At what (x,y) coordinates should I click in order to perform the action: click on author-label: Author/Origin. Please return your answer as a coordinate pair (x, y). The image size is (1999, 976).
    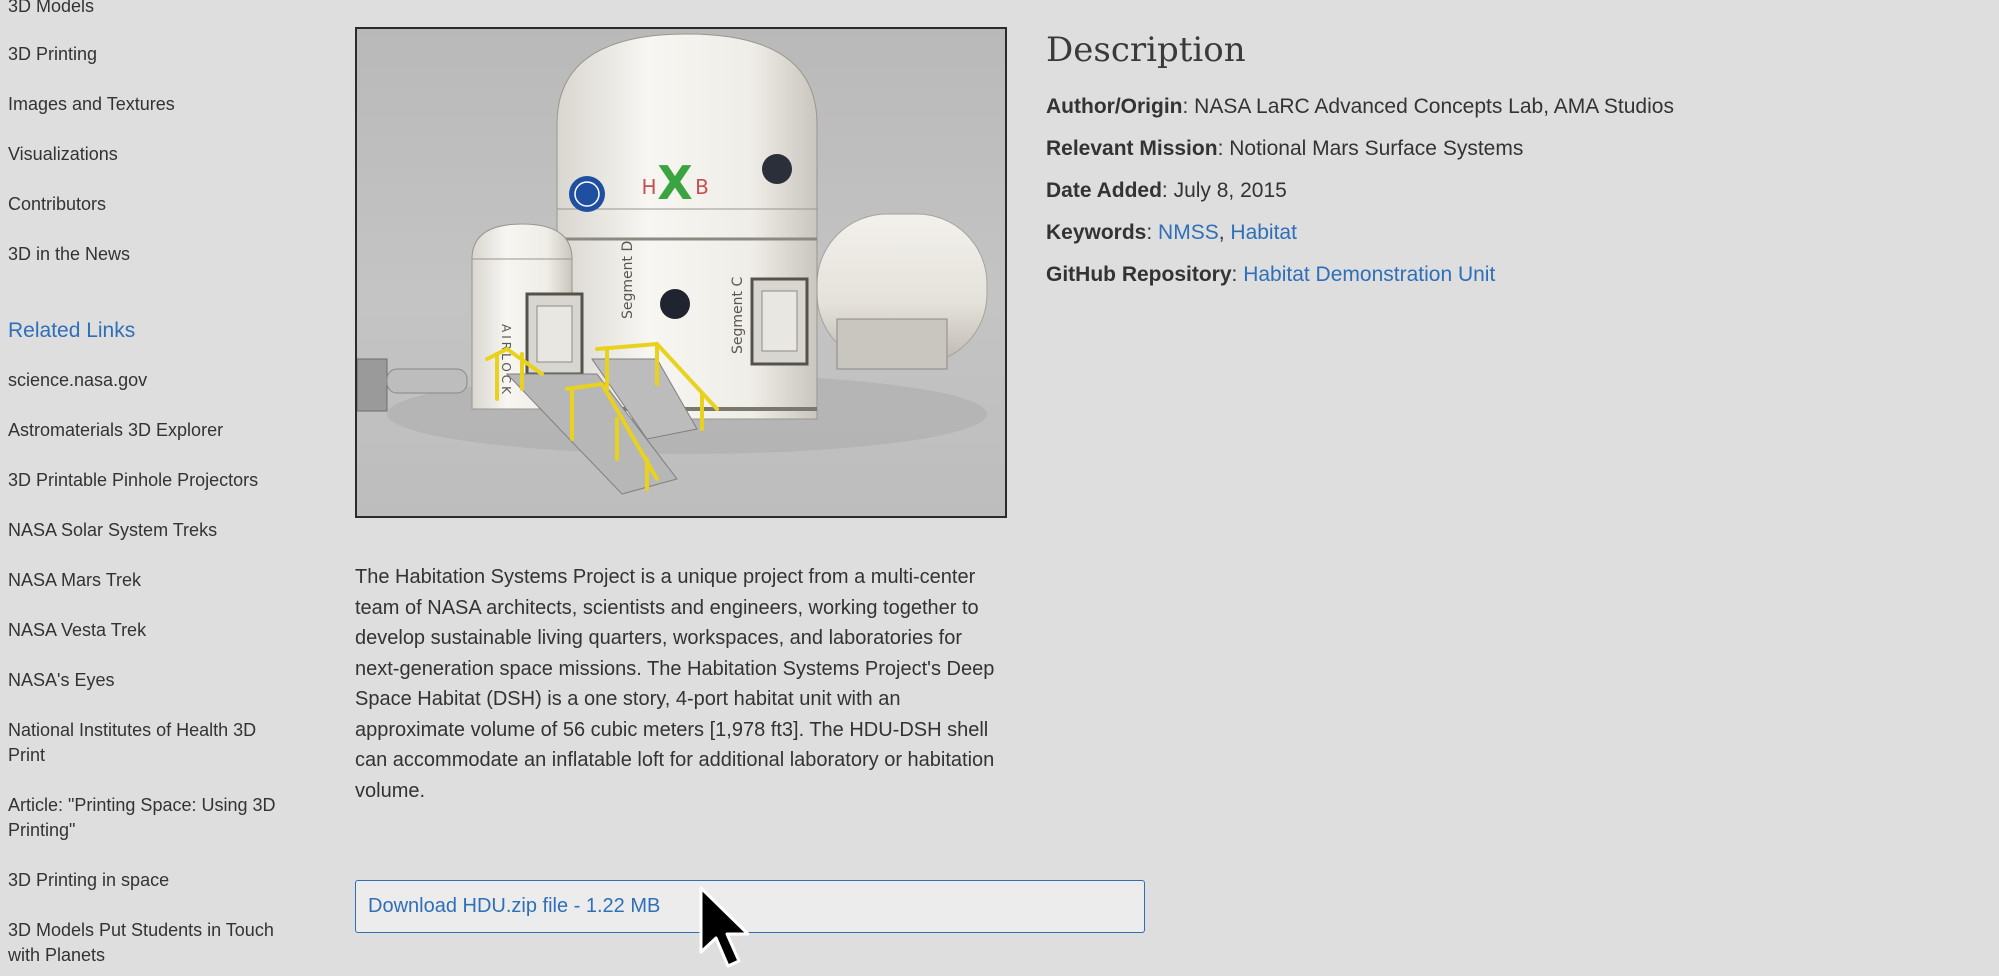
    Looking at the image, I should click on (1114, 106).